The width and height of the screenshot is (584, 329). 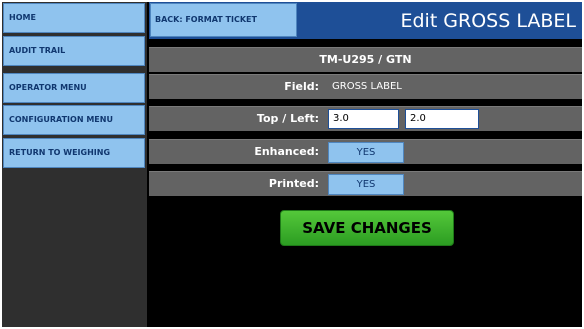 I want to click on enhanced-toggle-button: YES, so click(x=366, y=152).